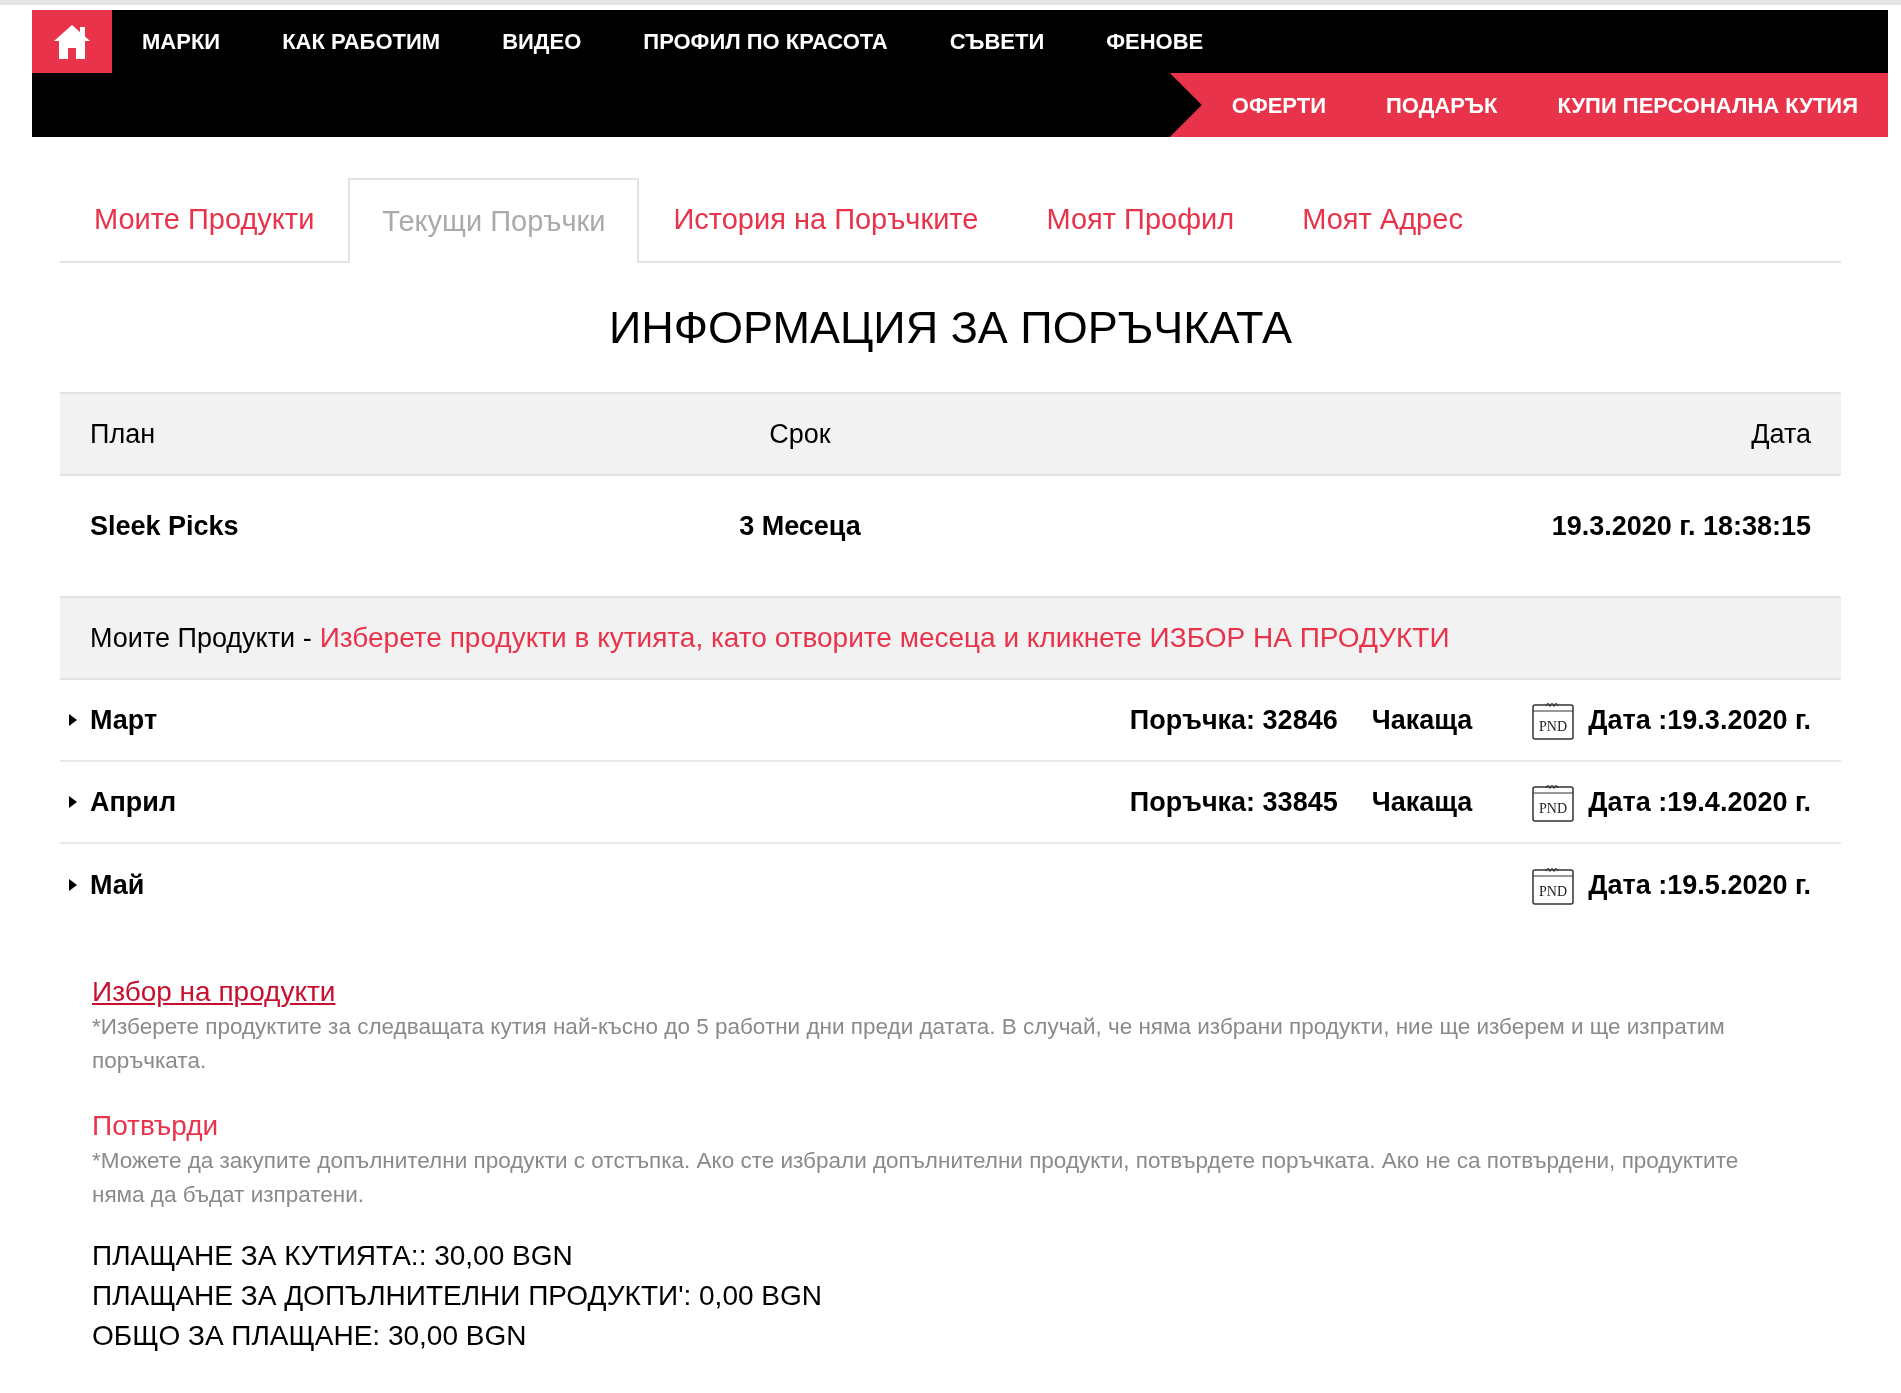 The height and width of the screenshot is (1393, 1901). Describe the element at coordinates (1233, 802) in the screenshot. I see `order-number: Поръчка: 33845` at that location.